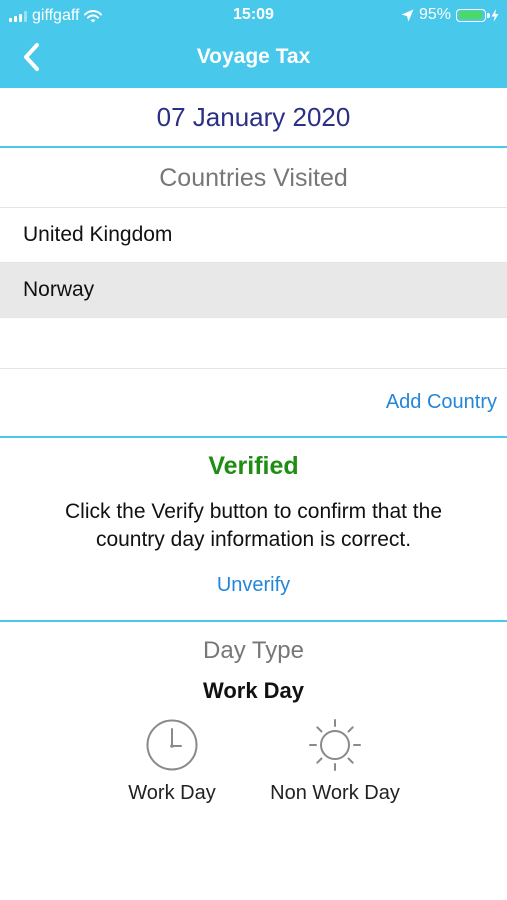 This screenshot has height=900, width=507. I want to click on unverify-button: Unverify, so click(253, 585).